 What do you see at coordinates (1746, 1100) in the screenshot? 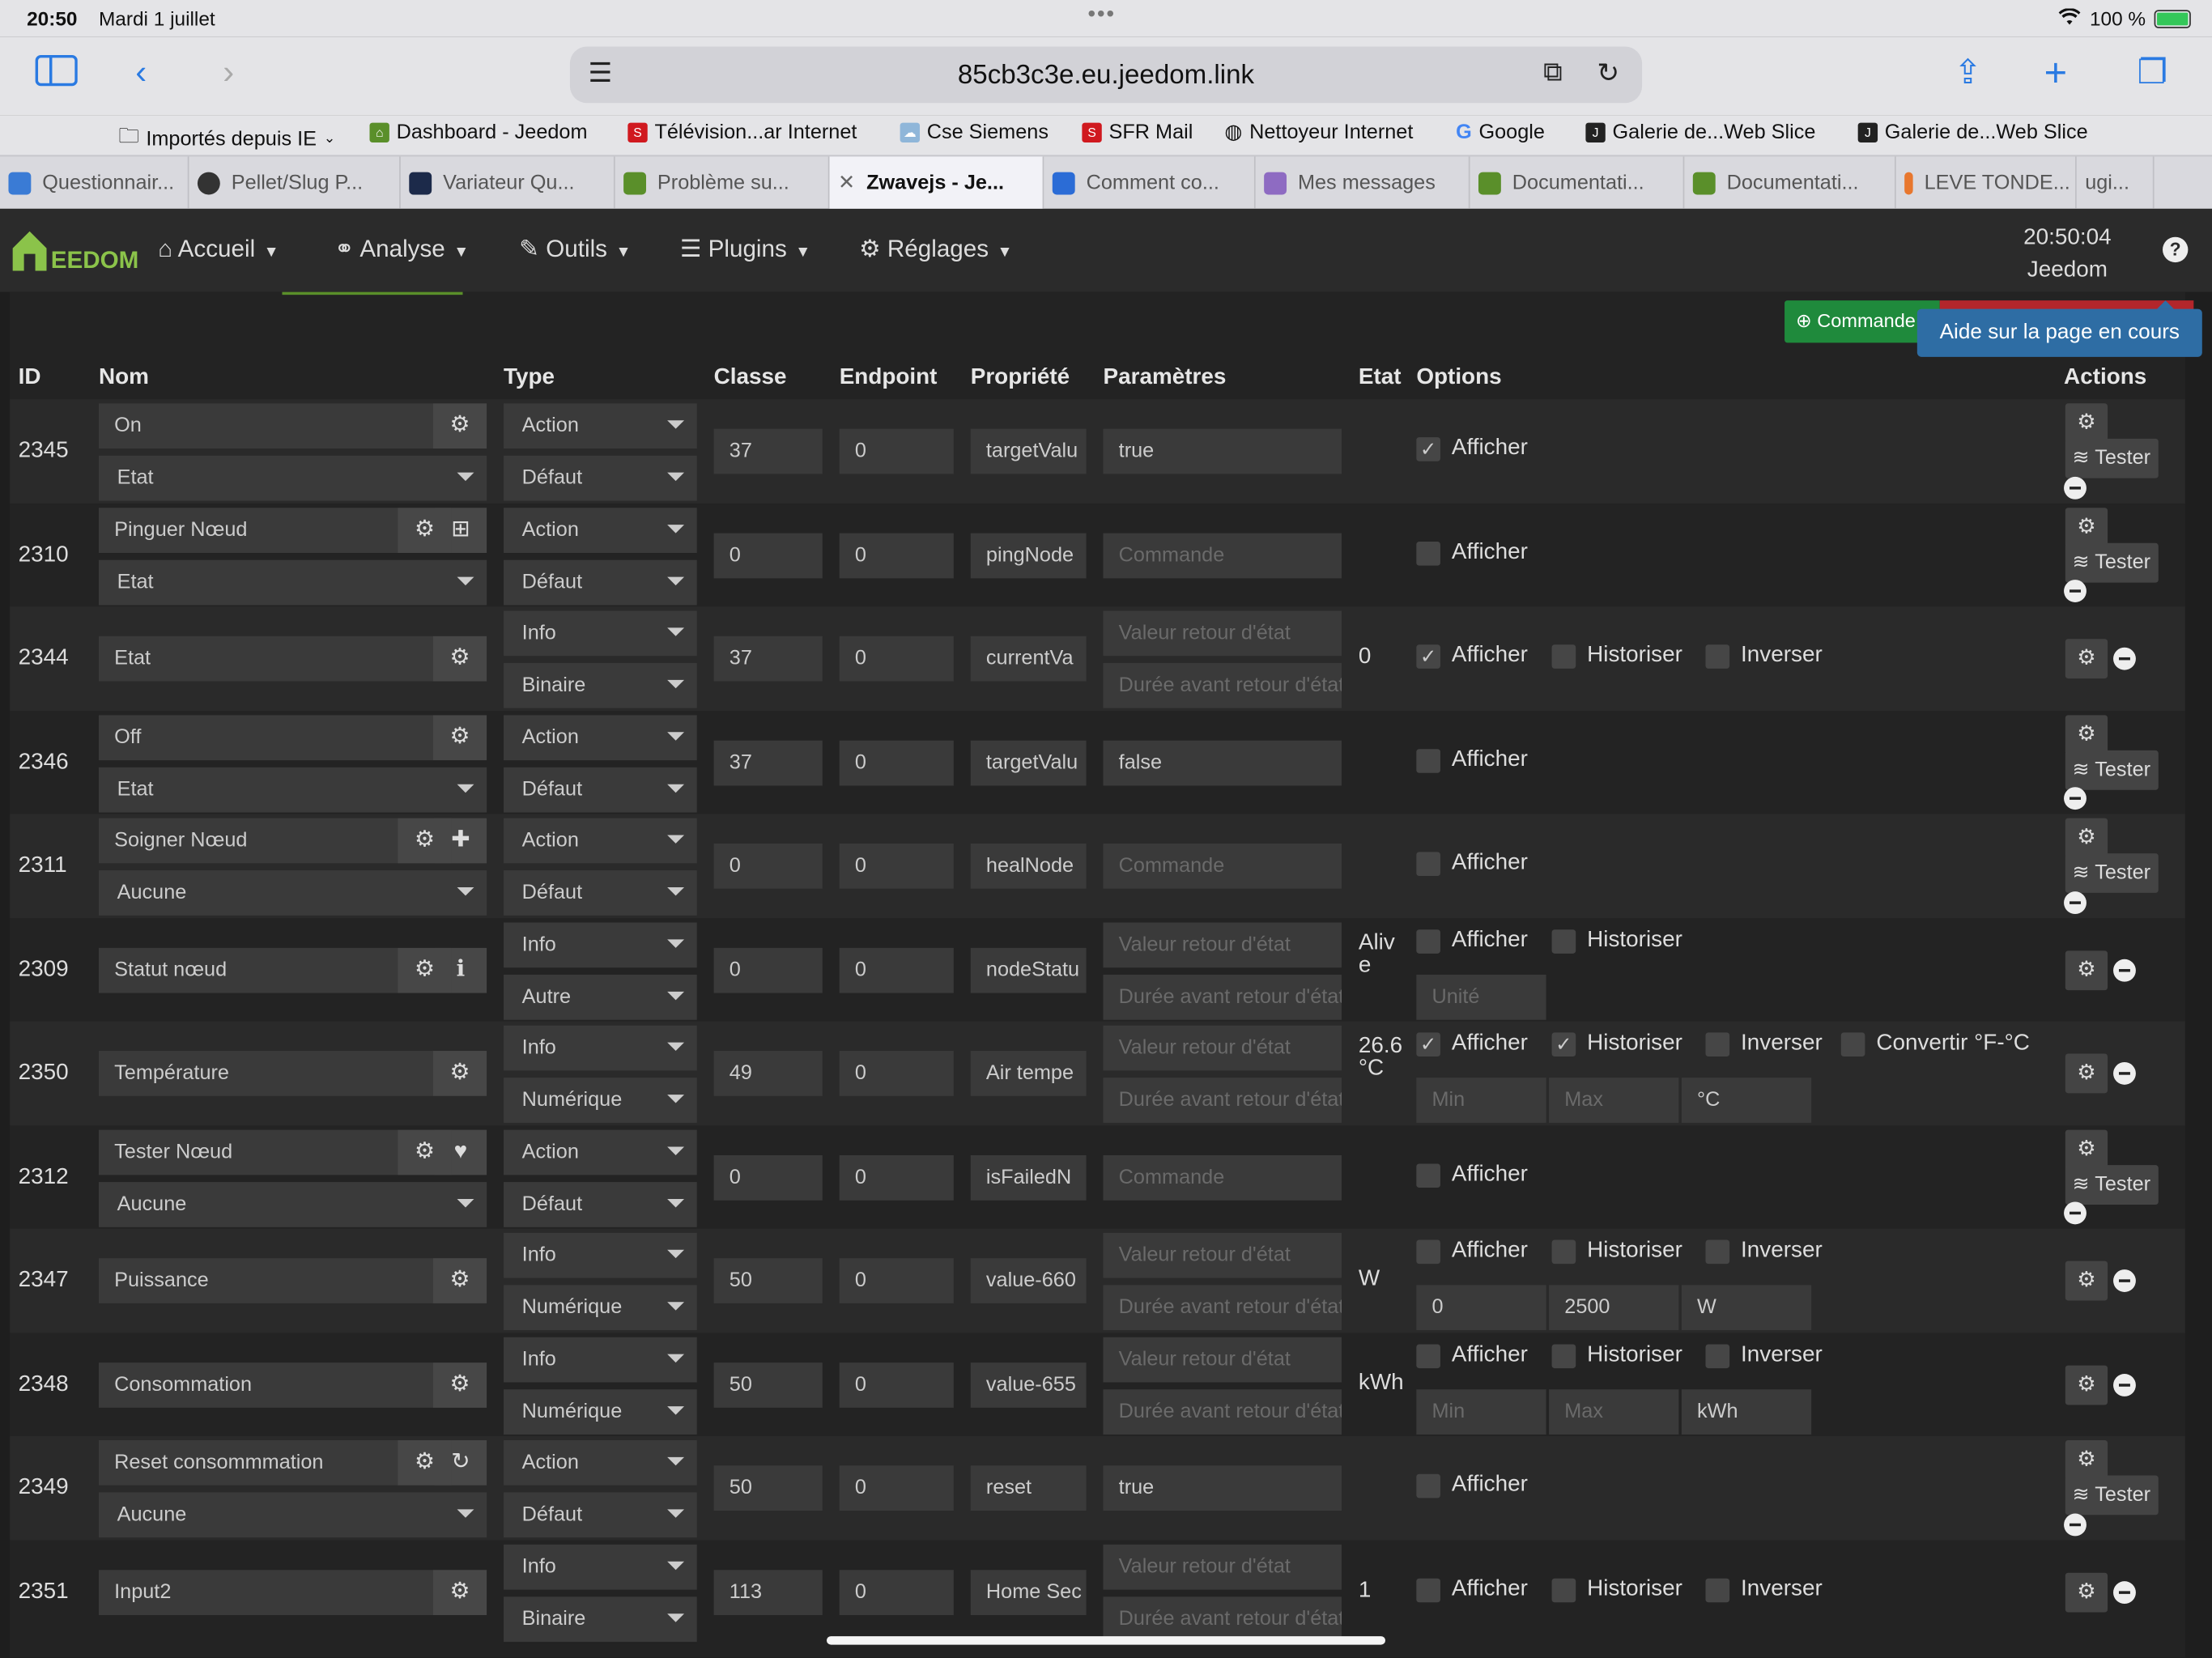
I see `unit-input: °C` at bounding box center [1746, 1100].